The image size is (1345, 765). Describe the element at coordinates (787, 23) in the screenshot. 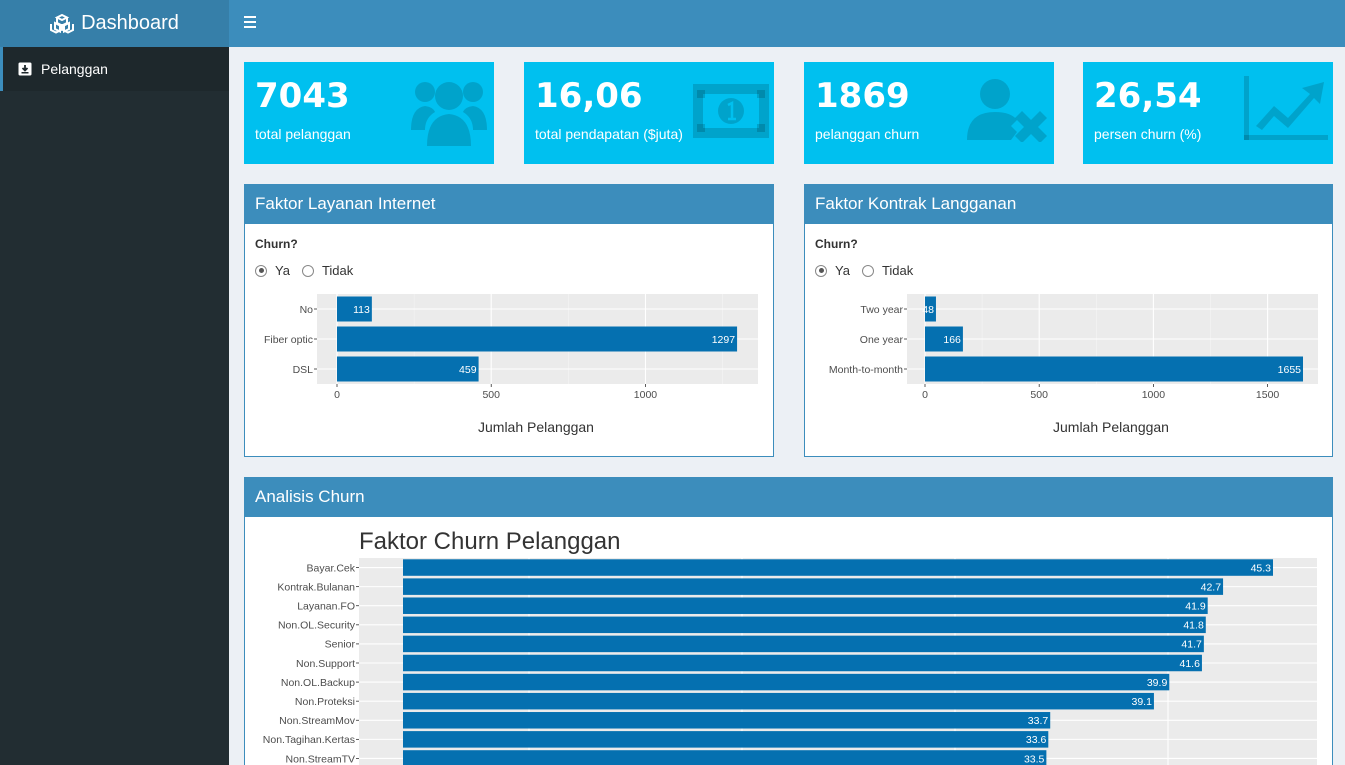

I see `top-navbar` at that location.